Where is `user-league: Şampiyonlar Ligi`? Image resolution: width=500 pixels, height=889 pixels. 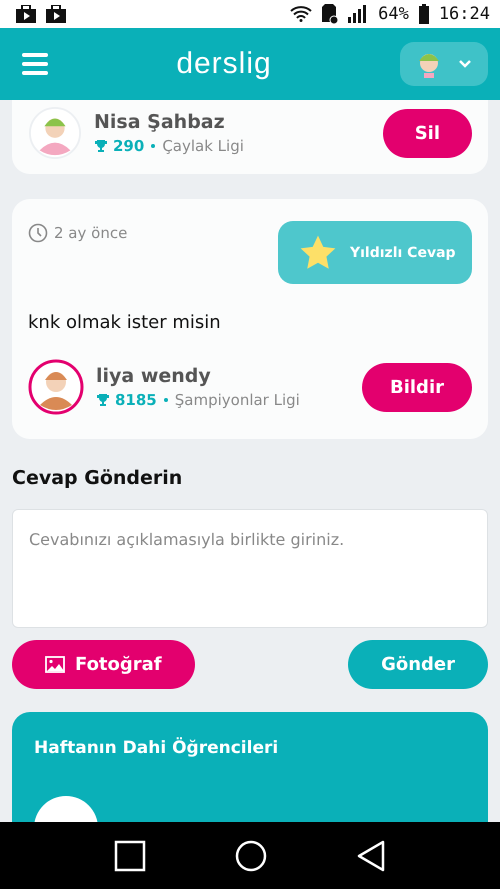
user-league: Şampiyonlar Ligi is located at coordinates (237, 400).